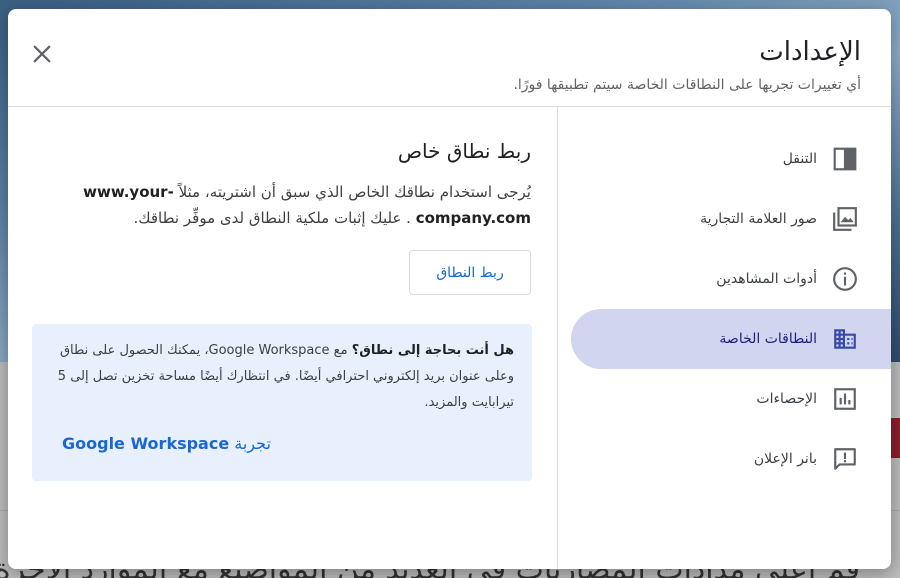  I want to click on backdrop-accent, so click(895, 438).